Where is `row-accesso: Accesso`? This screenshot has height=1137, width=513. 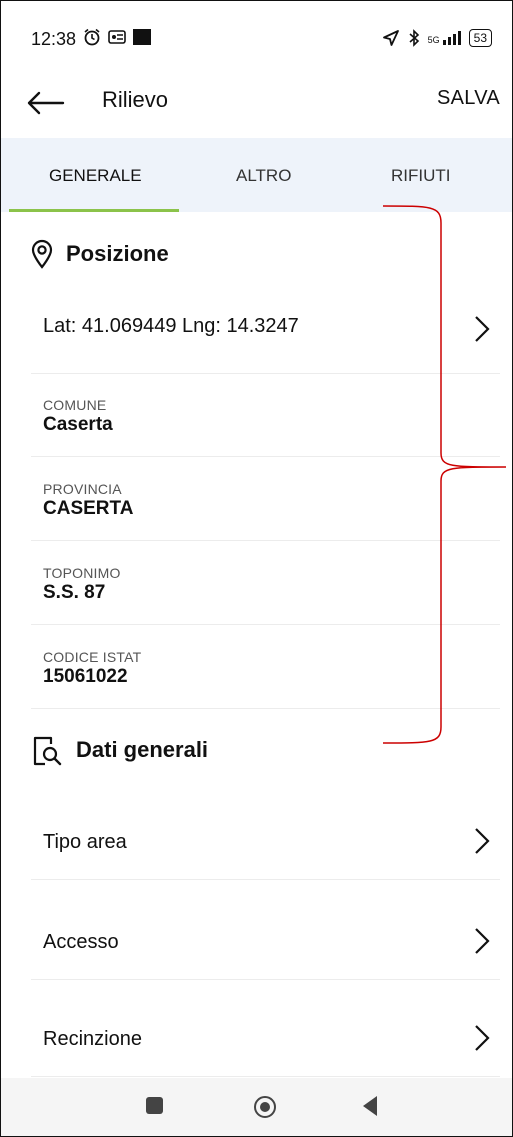 row-accesso: Accesso is located at coordinates (265, 940).